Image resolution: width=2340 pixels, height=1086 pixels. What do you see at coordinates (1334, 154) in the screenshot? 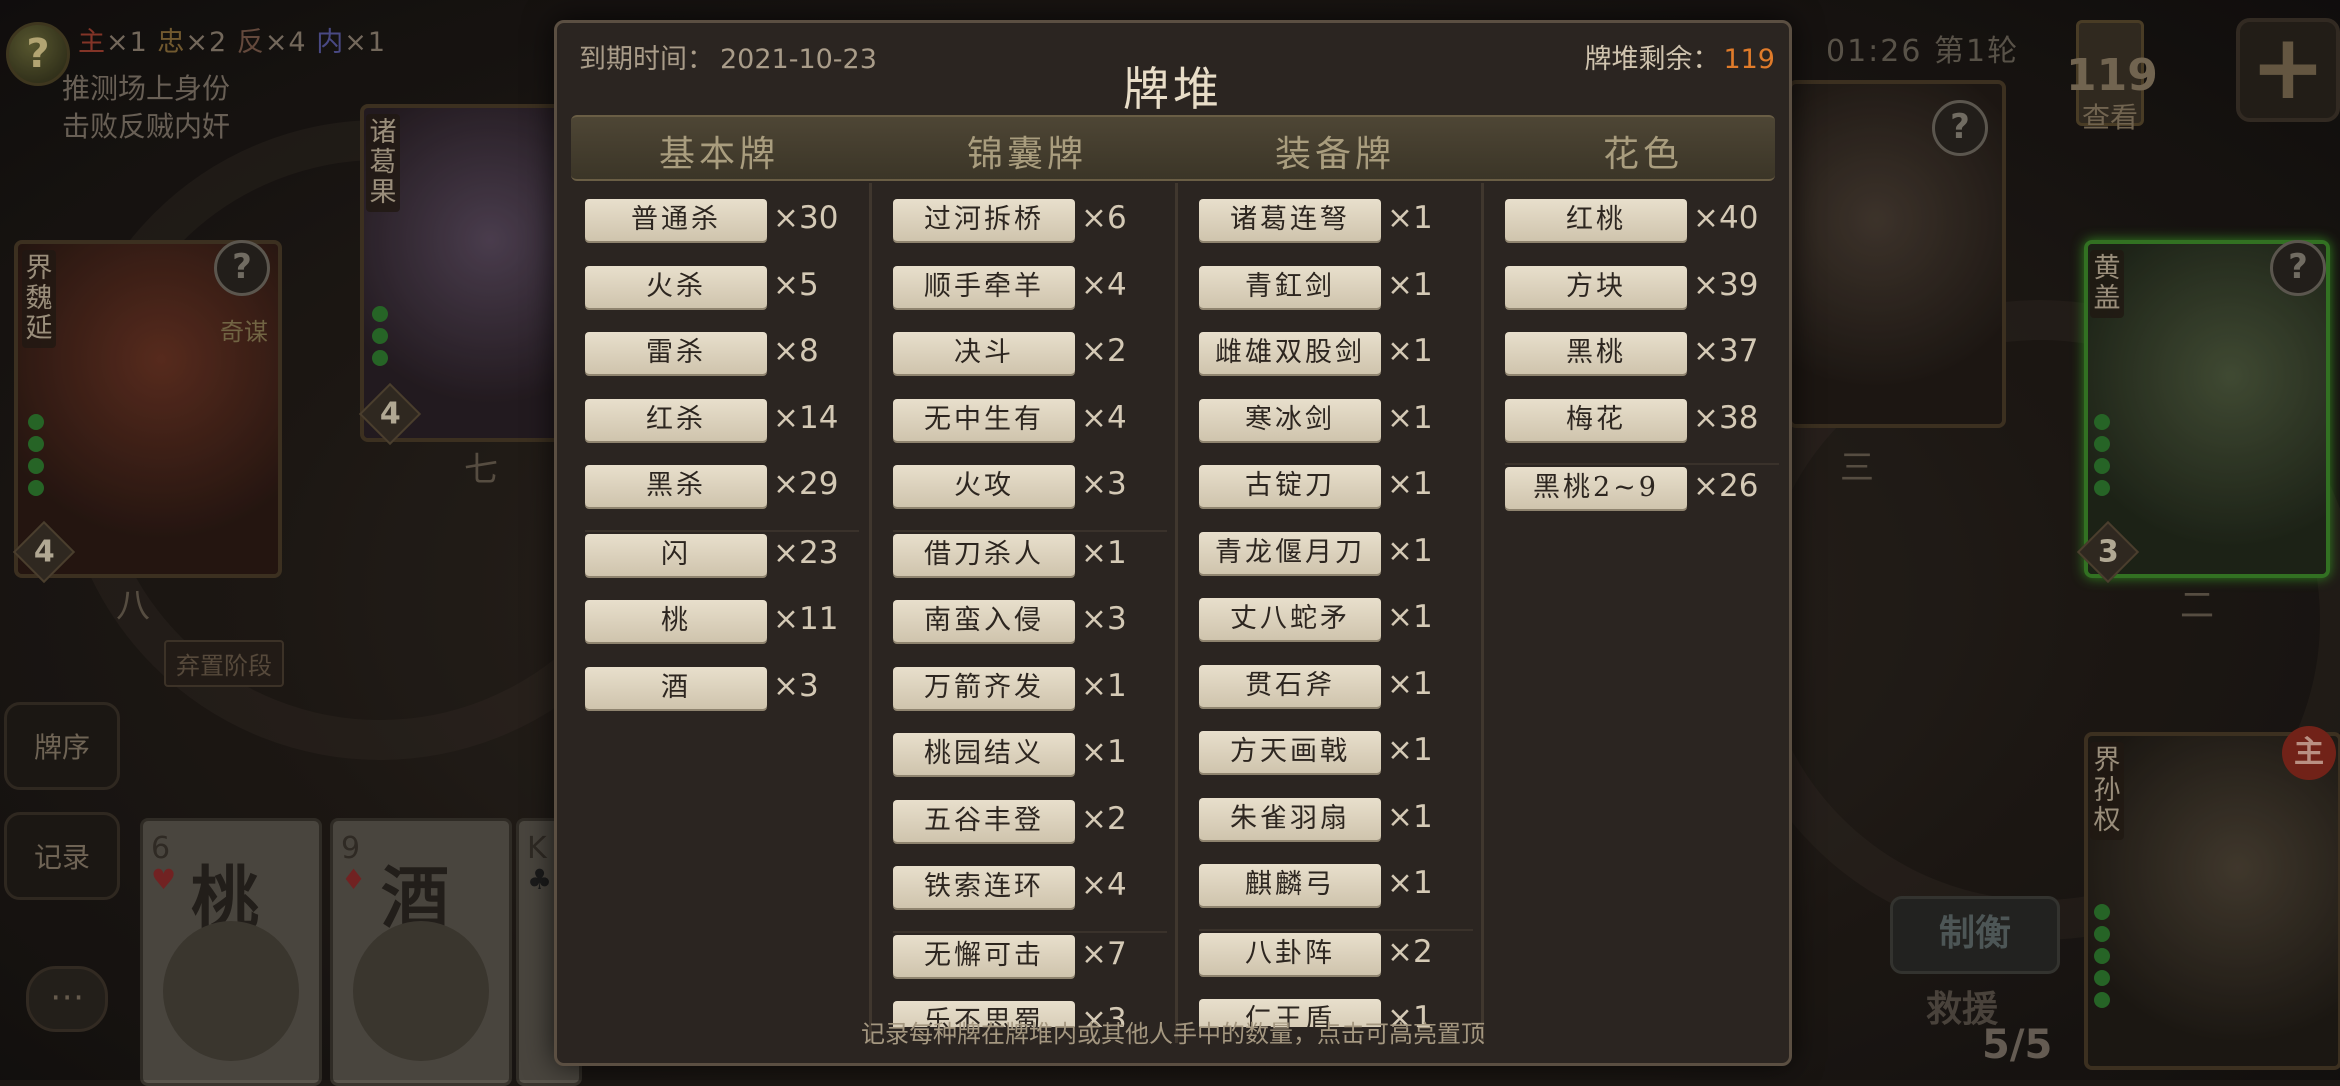
I see `header-equipment: 装备牌` at bounding box center [1334, 154].